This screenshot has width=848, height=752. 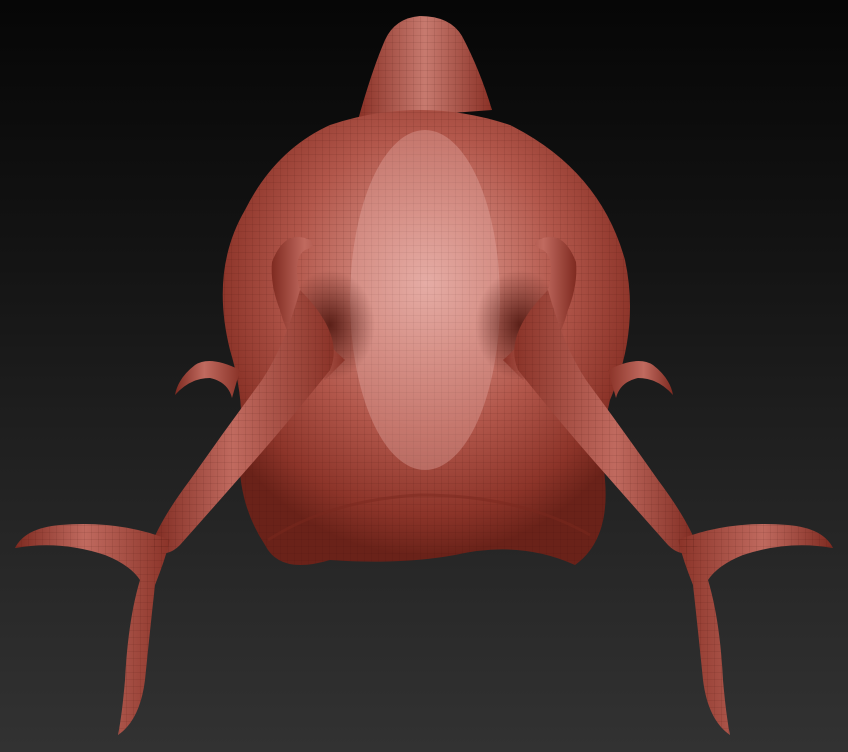 I want to click on model-snout, so click(x=425, y=68).